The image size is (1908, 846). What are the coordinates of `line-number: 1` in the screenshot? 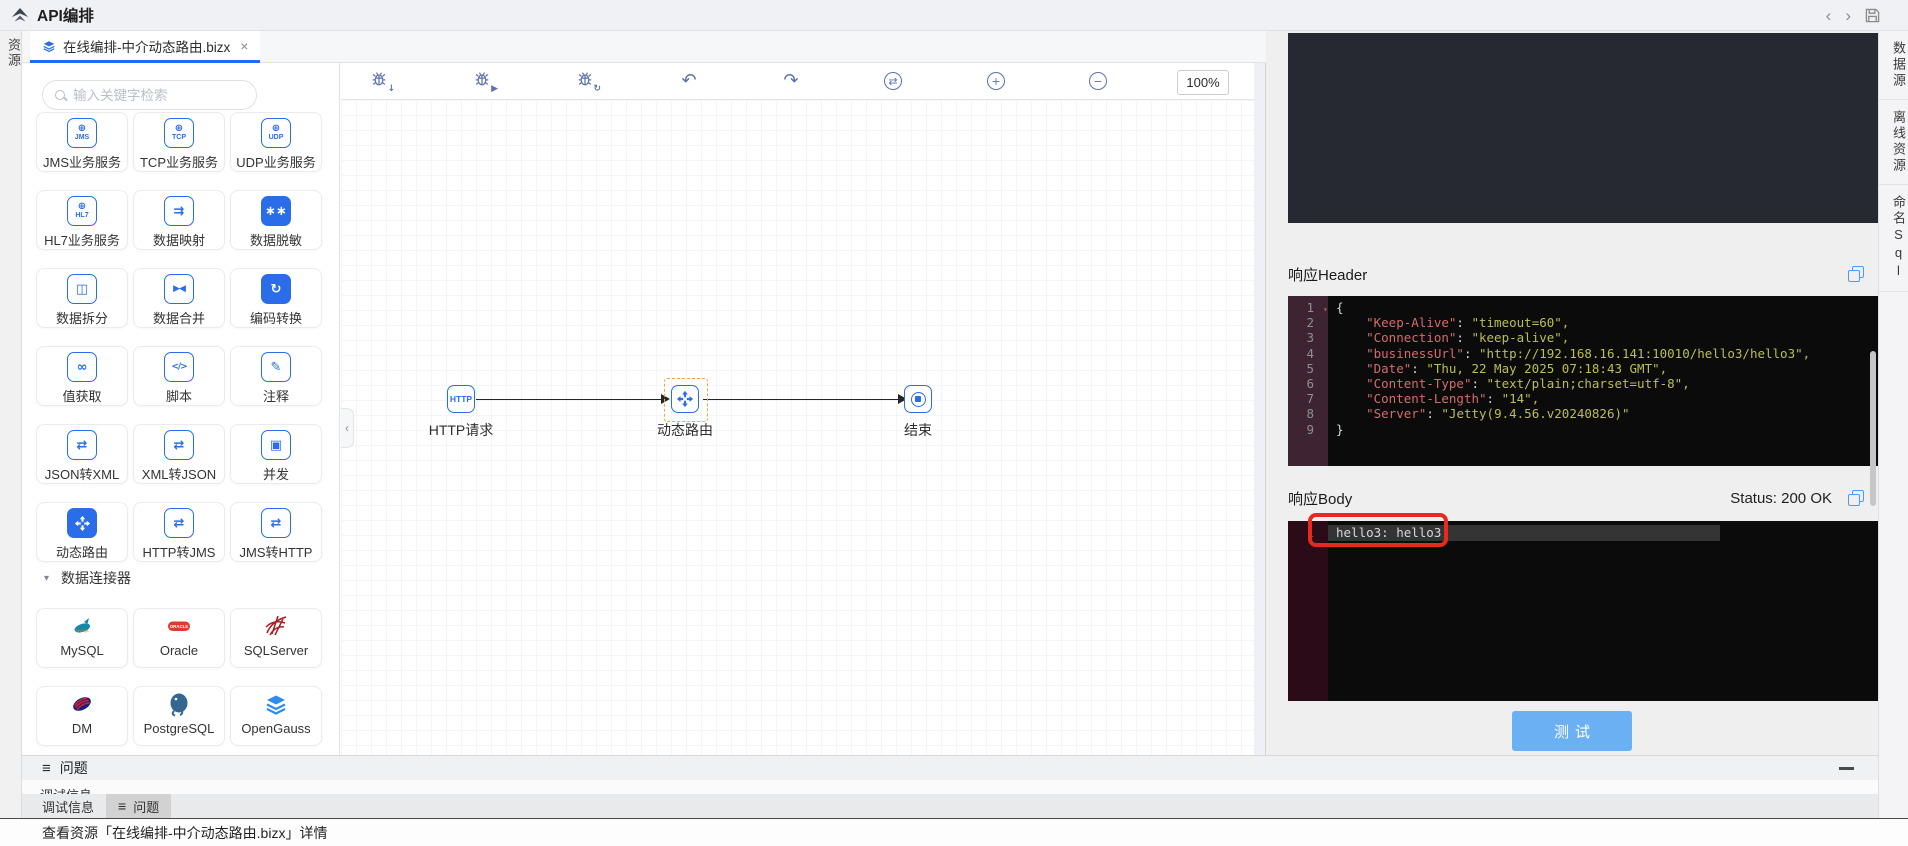 It's located at (1310, 307).